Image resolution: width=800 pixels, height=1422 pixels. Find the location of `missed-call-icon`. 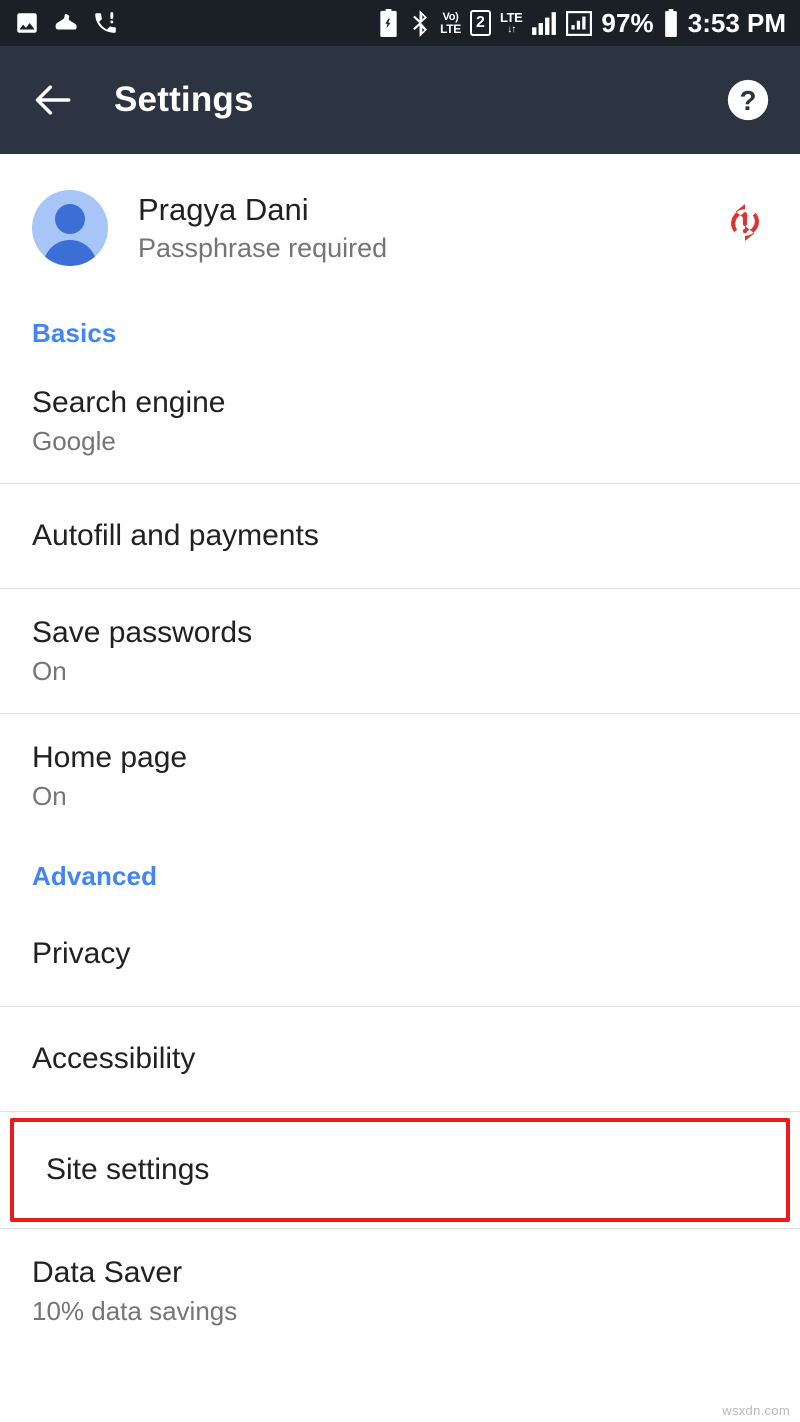

missed-call-icon is located at coordinates (105, 23).